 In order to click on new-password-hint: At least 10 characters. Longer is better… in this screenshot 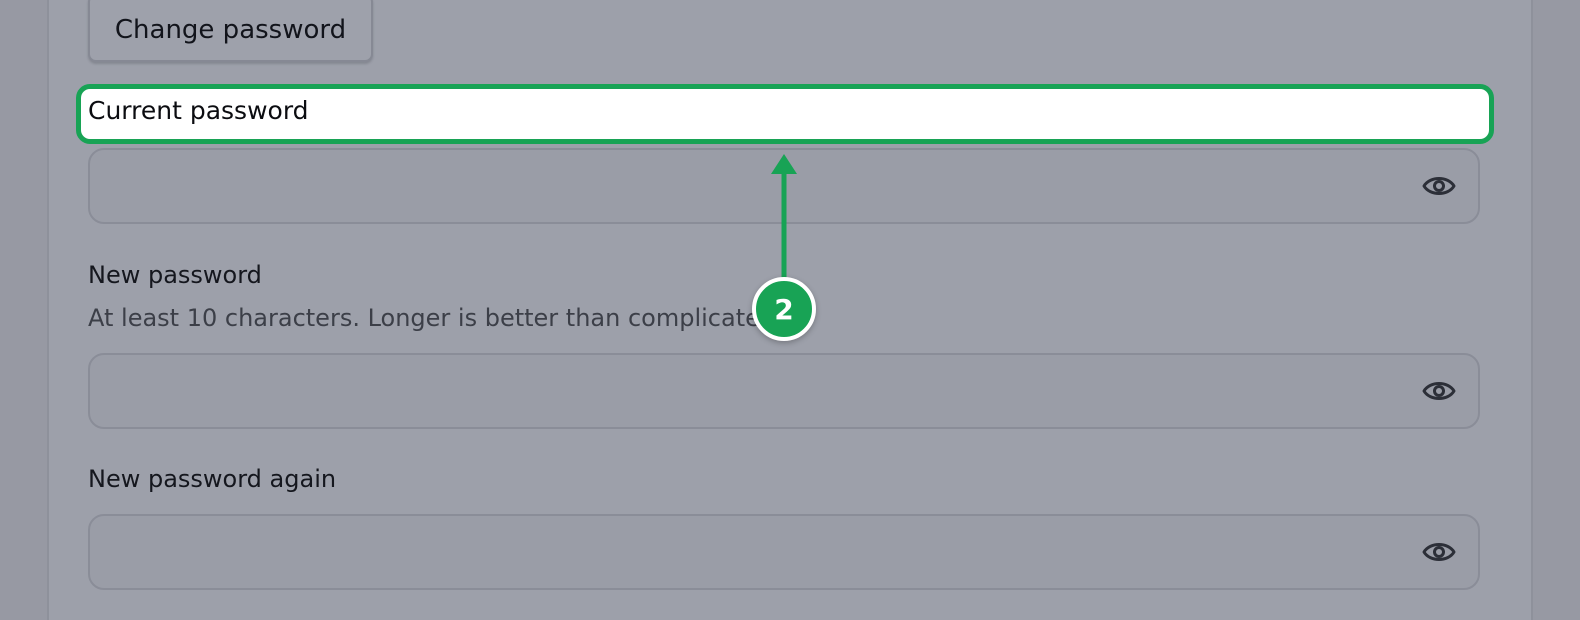, I will do `click(435, 318)`.